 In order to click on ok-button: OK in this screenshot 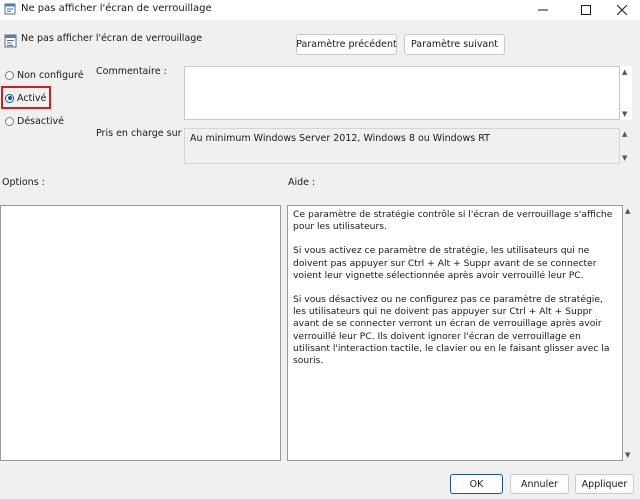, I will do `click(476, 484)`.